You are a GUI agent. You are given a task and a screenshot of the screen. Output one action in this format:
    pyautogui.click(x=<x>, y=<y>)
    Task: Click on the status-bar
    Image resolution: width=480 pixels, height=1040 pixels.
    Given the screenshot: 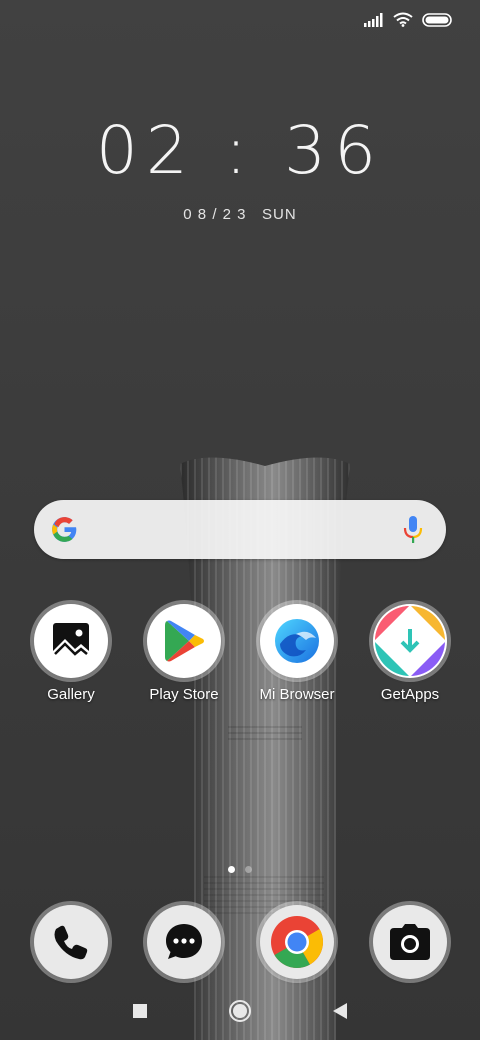 What is the action you would take?
    pyautogui.click(x=408, y=19)
    